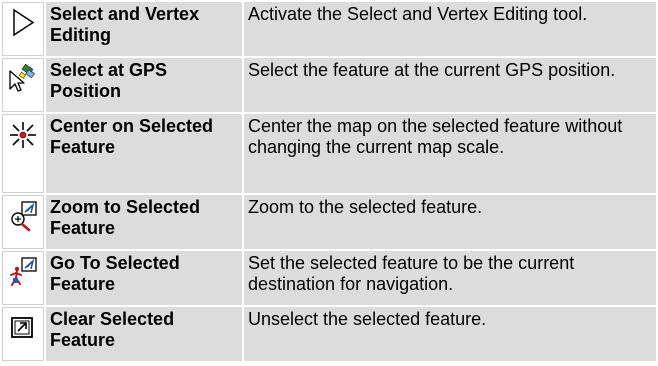  Describe the element at coordinates (450, 334) in the screenshot. I see `tool-description: Unselect the selected feature.` at that location.